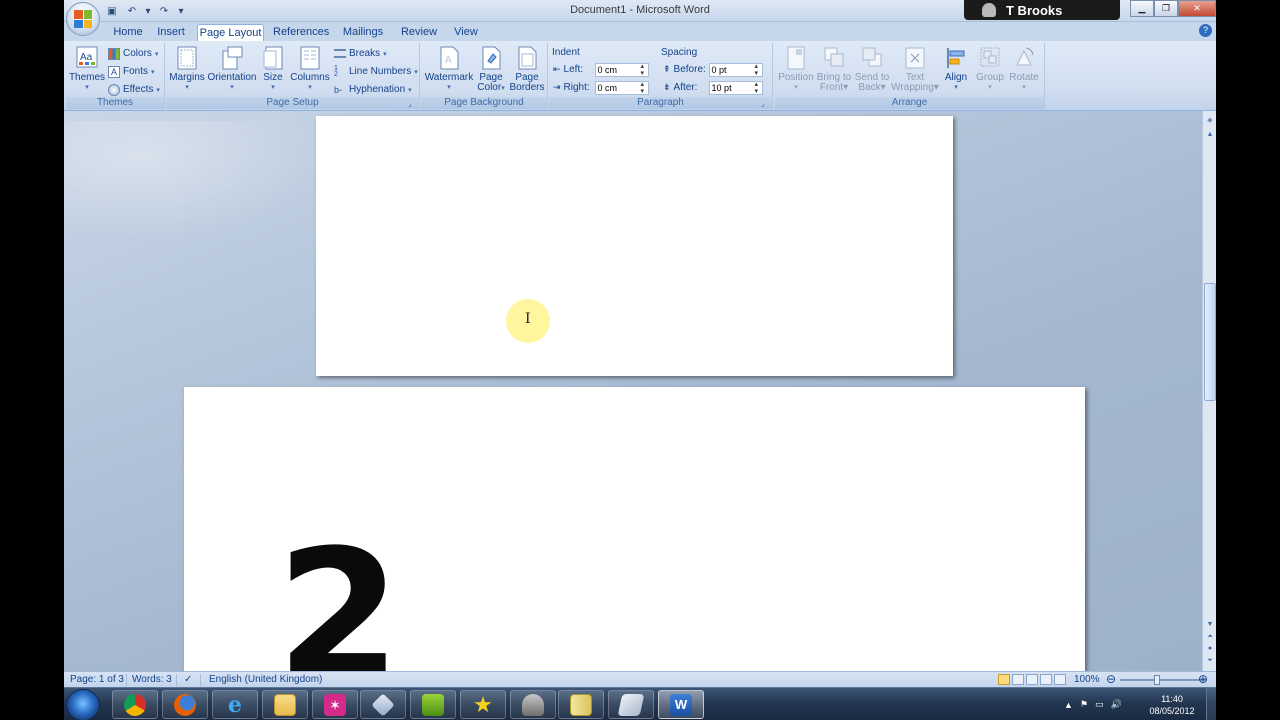  I want to click on watermark-button: A Watermark ▾, so click(449, 69).